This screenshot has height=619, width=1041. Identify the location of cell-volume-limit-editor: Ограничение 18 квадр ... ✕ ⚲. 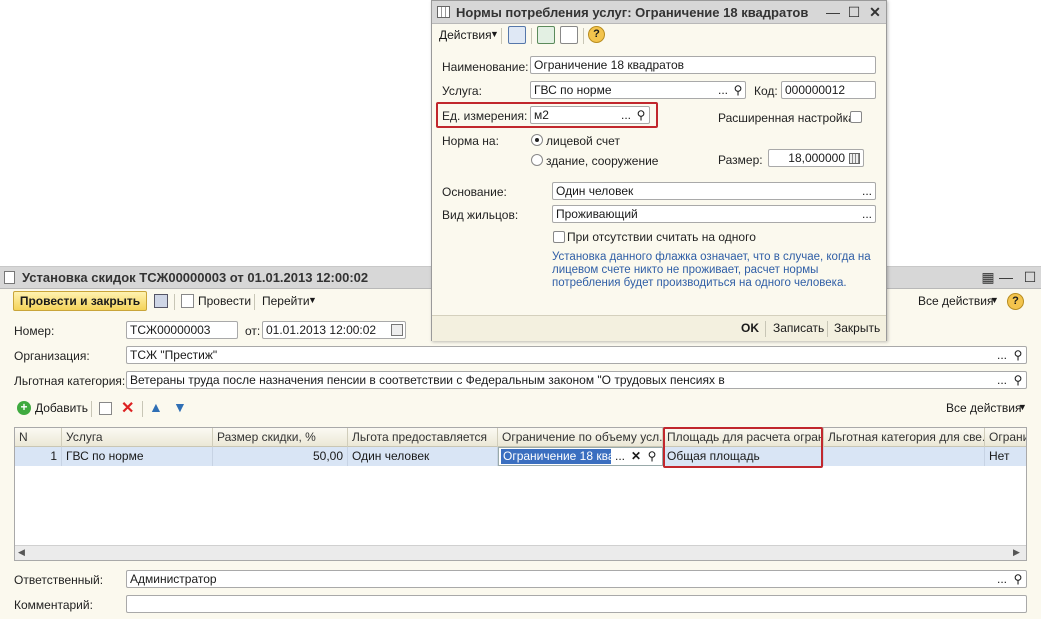
(580, 456).